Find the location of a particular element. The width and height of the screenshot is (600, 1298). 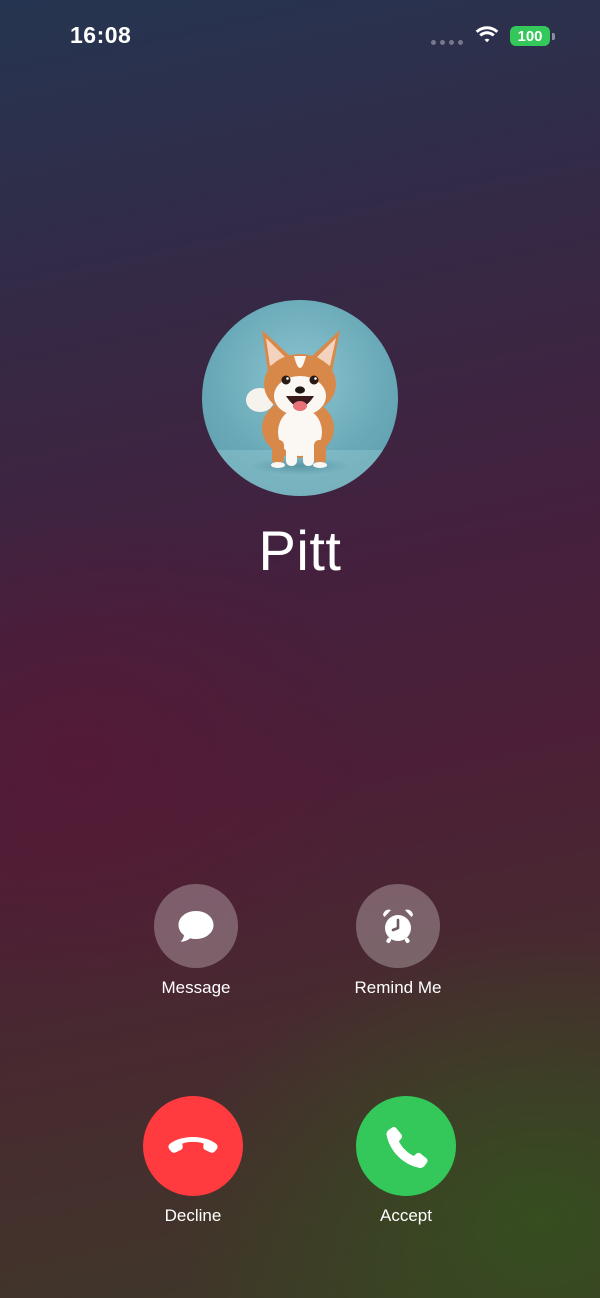

caller-avatar is located at coordinates (300, 398).